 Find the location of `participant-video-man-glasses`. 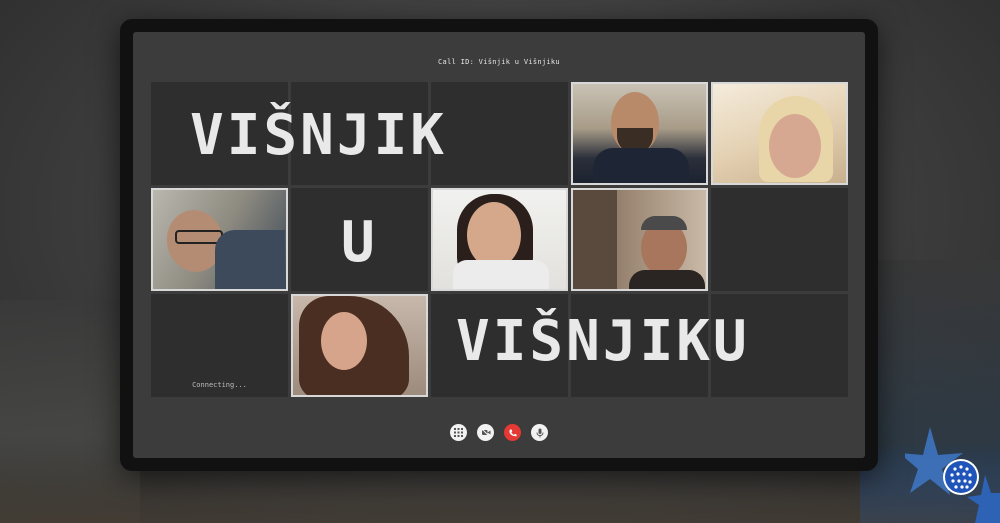

participant-video-man-glasses is located at coordinates (219, 239).